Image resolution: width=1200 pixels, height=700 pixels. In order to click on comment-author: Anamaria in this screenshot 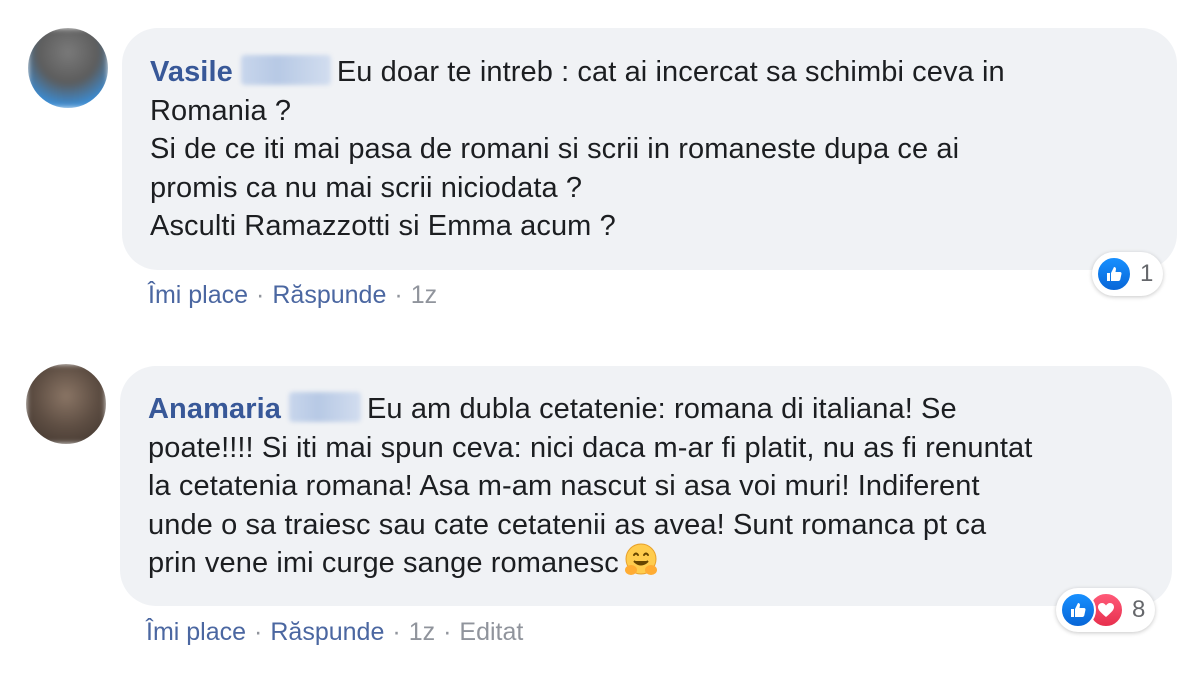, I will do `click(214, 409)`.